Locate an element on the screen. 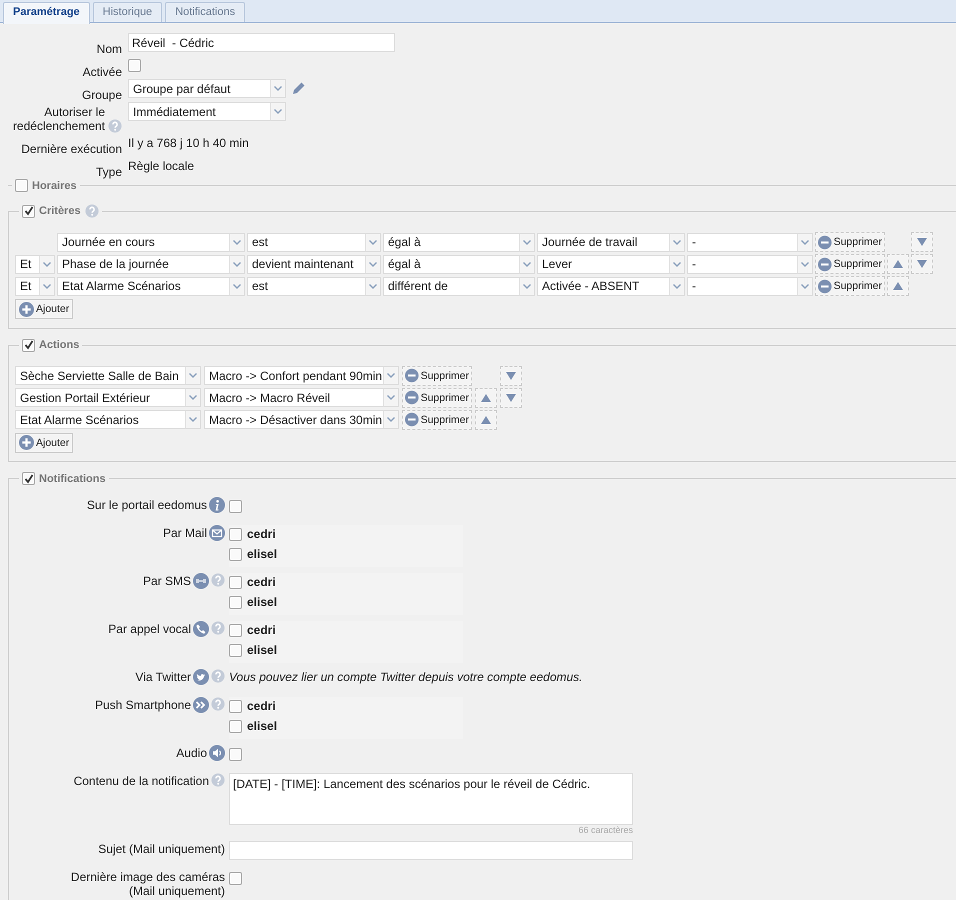  dropdown: Immédiatement is located at coordinates (207, 111).